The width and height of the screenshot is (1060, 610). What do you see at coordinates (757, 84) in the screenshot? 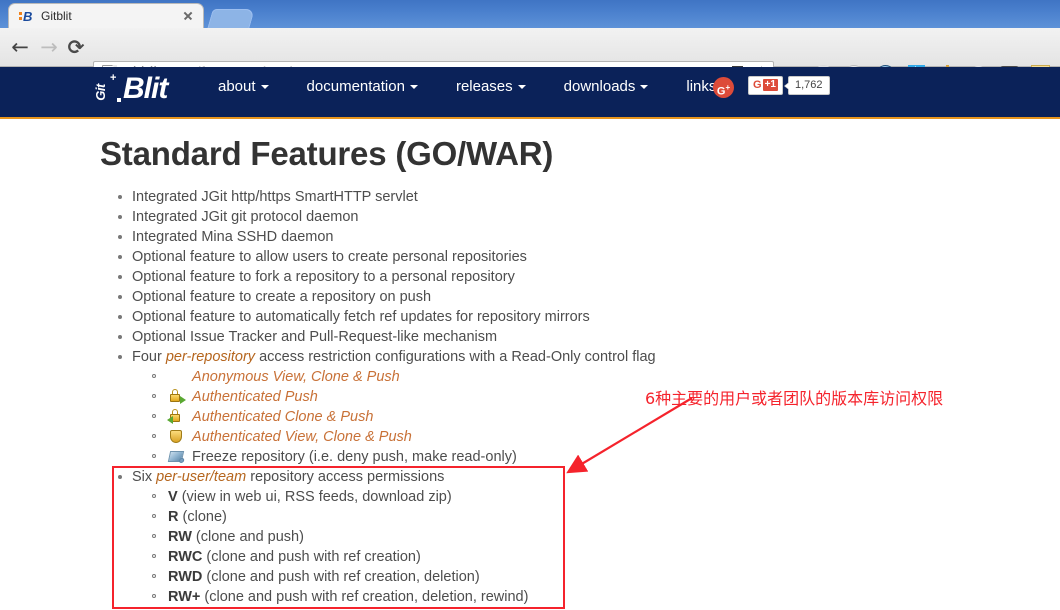
I see `plus-one-g: G` at bounding box center [757, 84].